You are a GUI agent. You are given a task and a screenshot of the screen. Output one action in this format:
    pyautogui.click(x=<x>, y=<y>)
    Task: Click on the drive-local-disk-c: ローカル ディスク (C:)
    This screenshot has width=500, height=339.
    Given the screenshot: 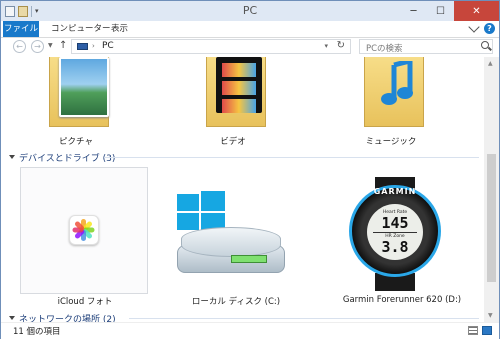 What is the action you would take?
    pyautogui.click(x=236, y=237)
    